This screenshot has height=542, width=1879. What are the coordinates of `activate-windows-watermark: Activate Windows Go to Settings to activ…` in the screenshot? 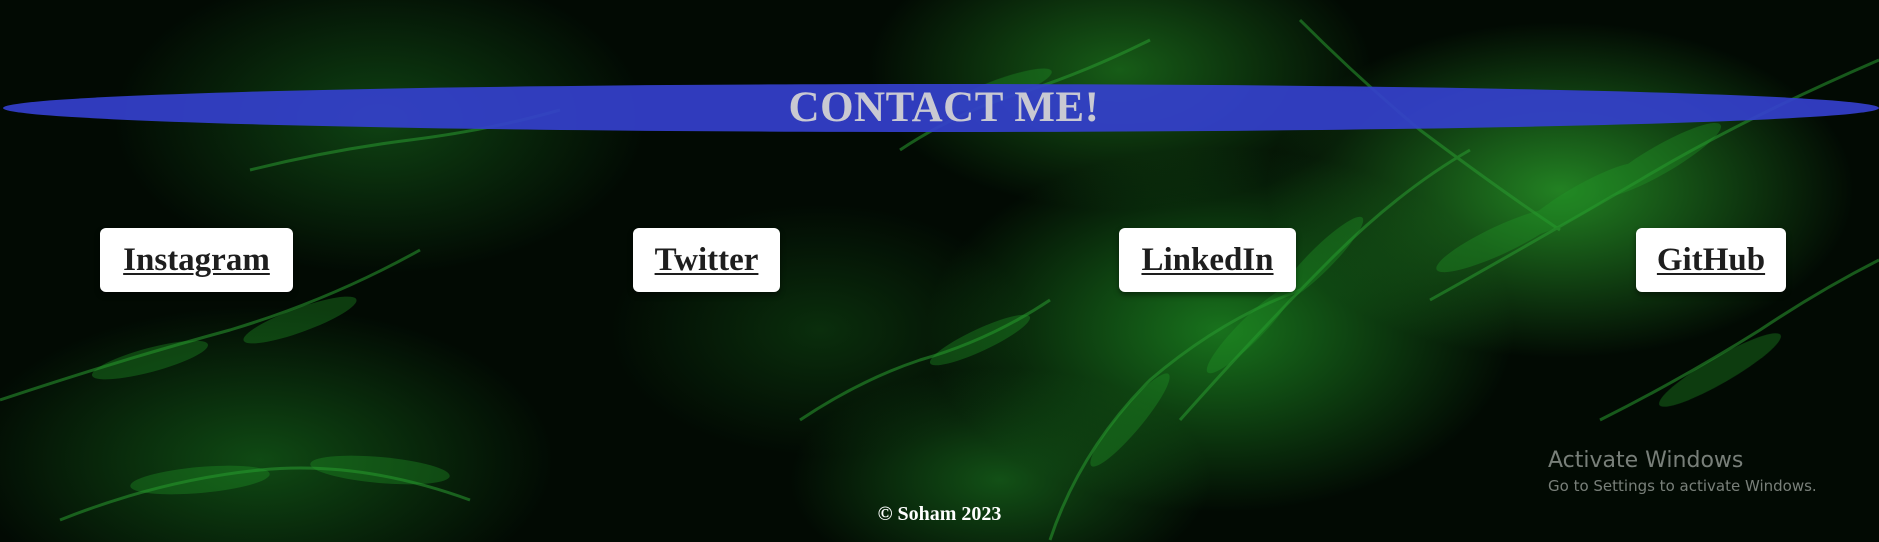 It's located at (1682, 472).